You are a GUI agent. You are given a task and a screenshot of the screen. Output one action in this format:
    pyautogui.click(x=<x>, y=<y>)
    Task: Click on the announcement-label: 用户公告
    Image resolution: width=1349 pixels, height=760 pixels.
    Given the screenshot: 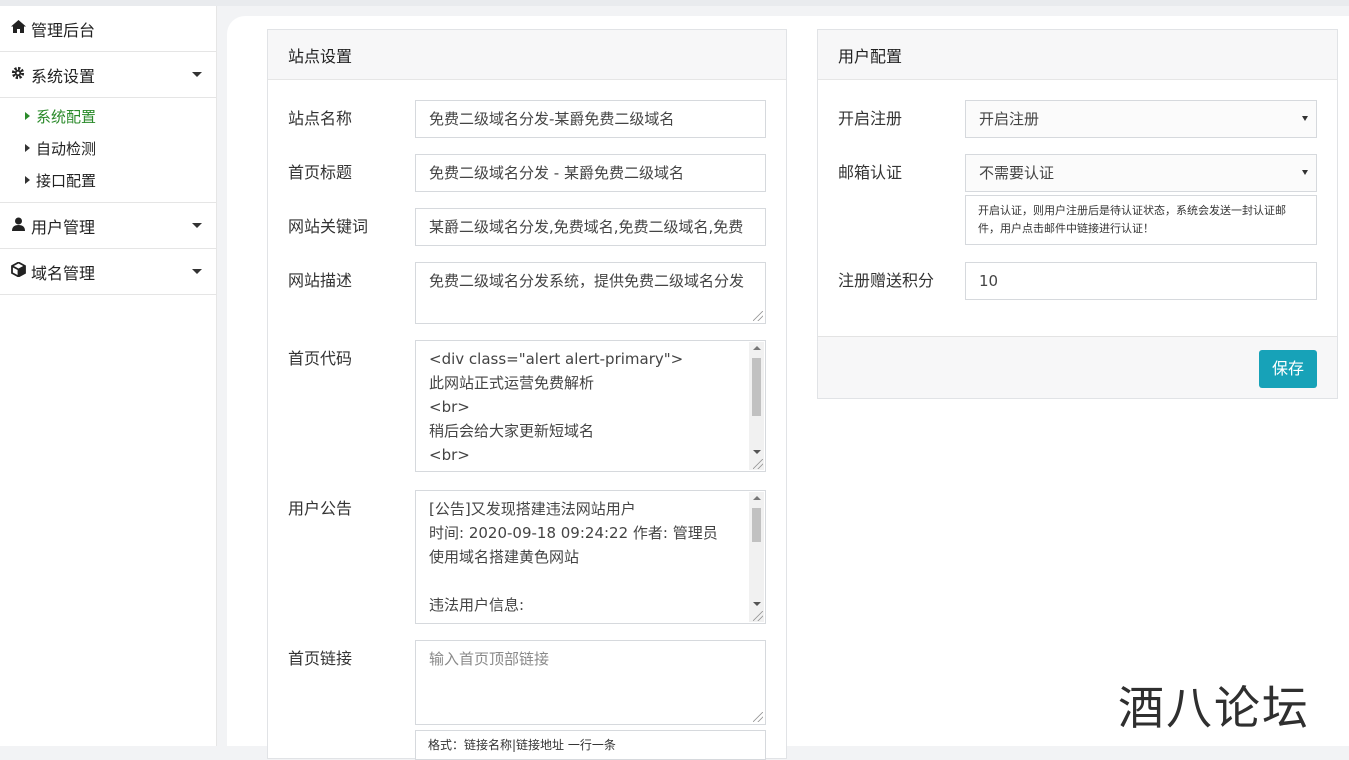 What is the action you would take?
    pyautogui.click(x=320, y=508)
    